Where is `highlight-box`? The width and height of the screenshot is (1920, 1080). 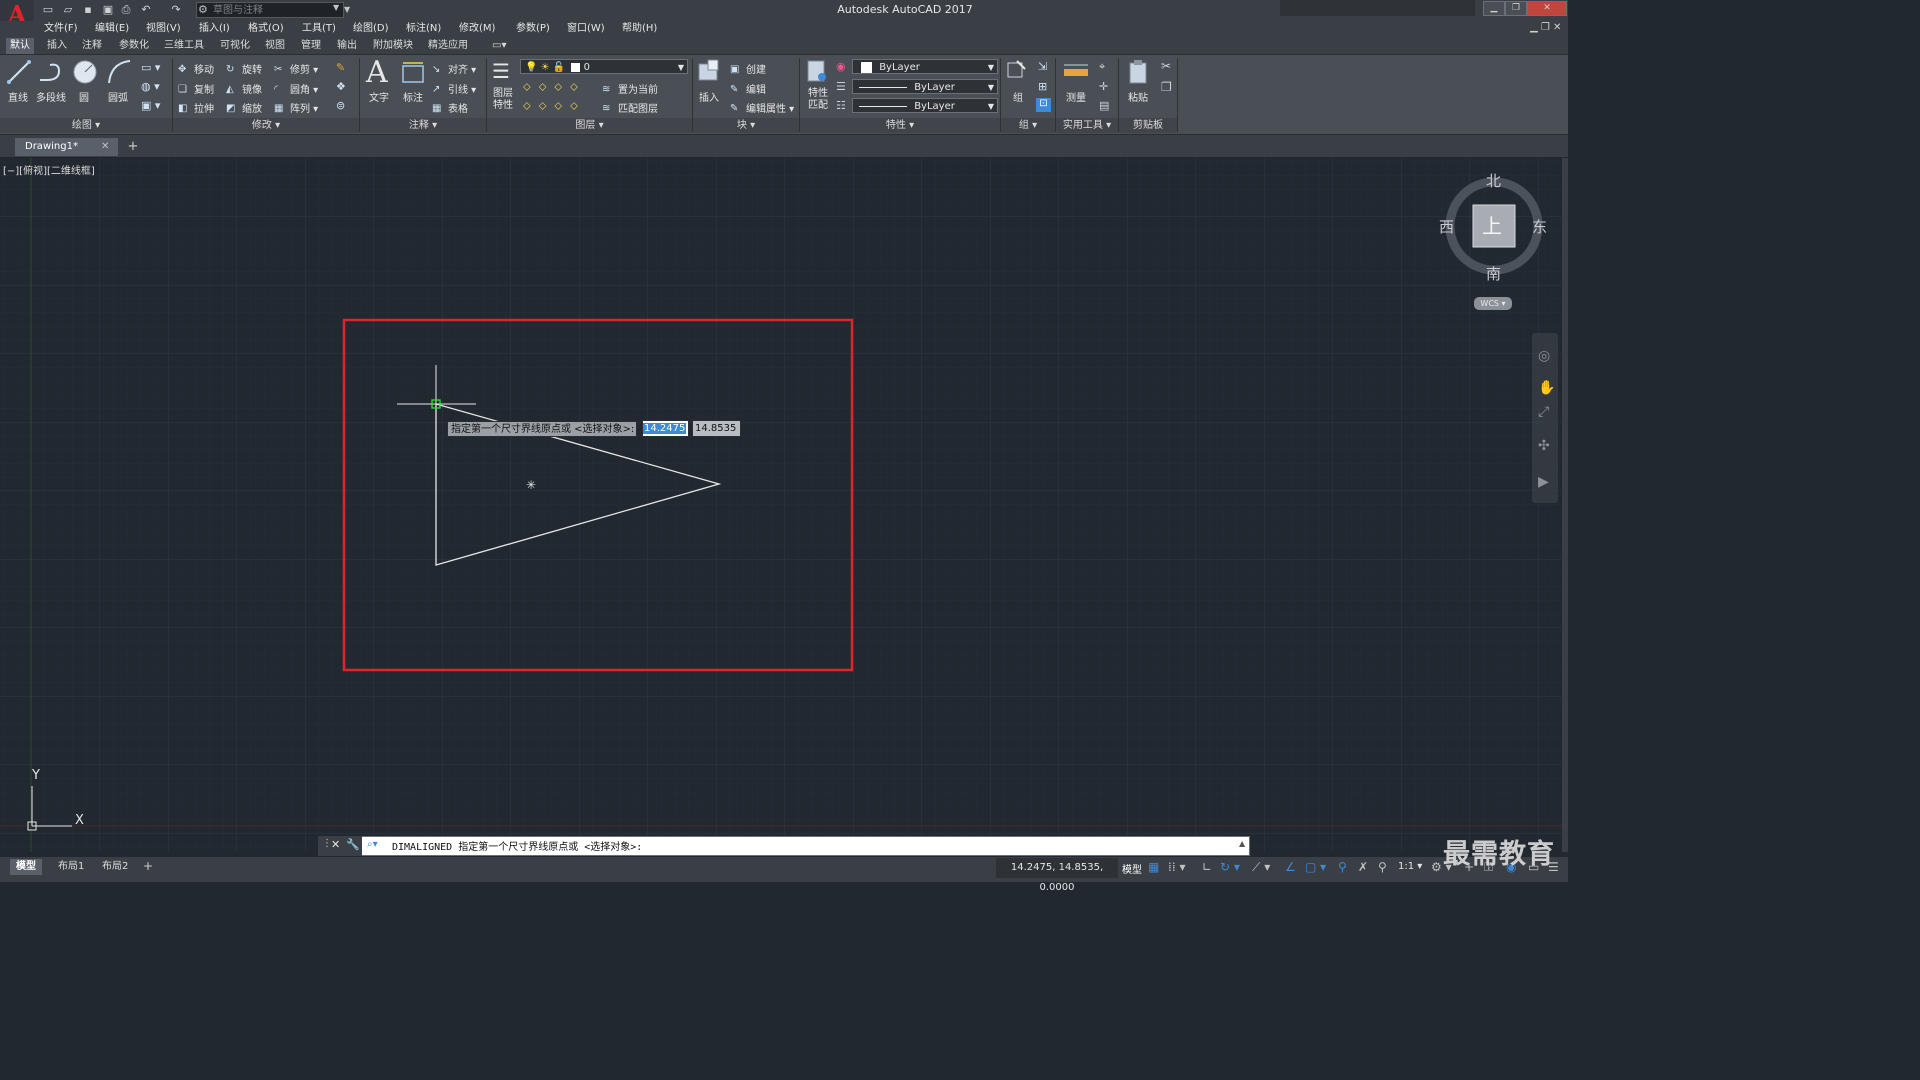
highlight-box is located at coordinates (598, 495).